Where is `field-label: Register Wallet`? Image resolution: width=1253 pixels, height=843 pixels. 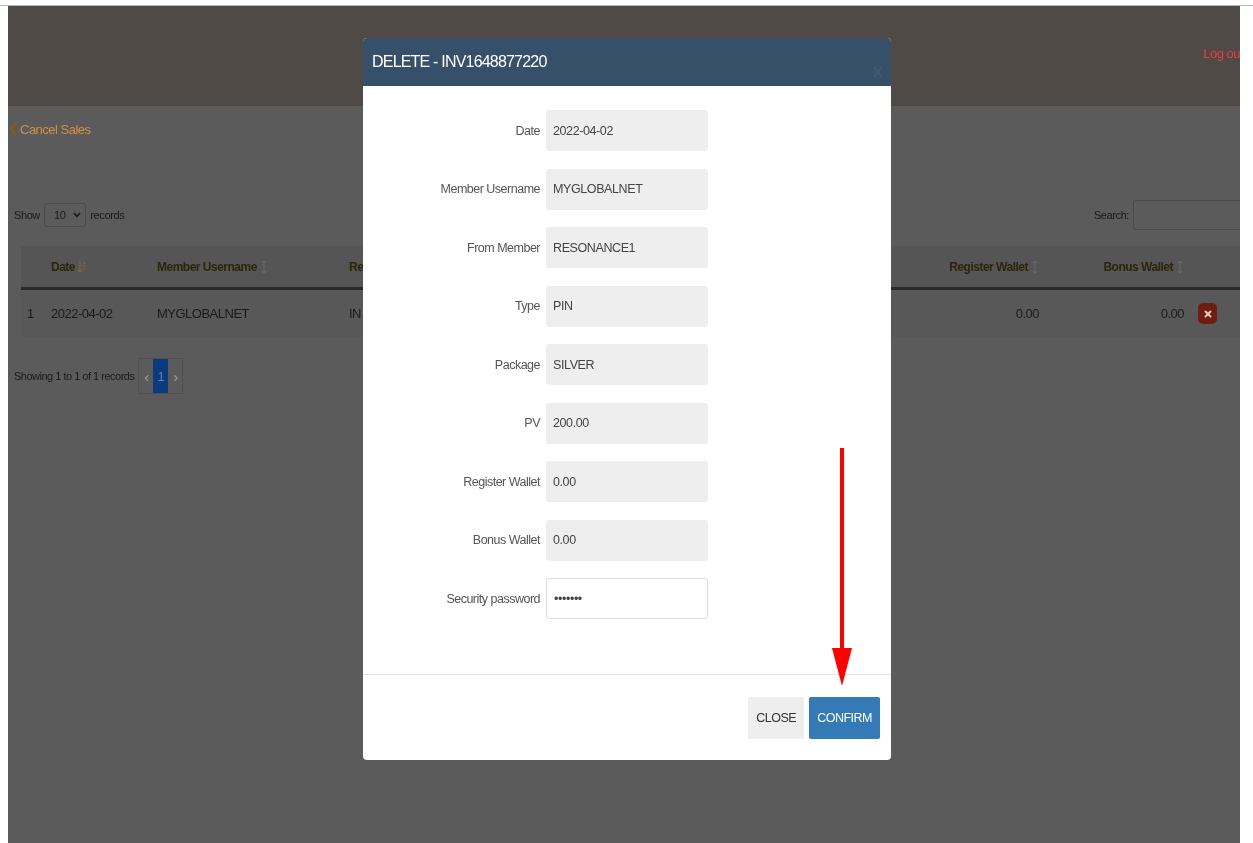 field-label: Register Wallet is located at coordinates (501, 481).